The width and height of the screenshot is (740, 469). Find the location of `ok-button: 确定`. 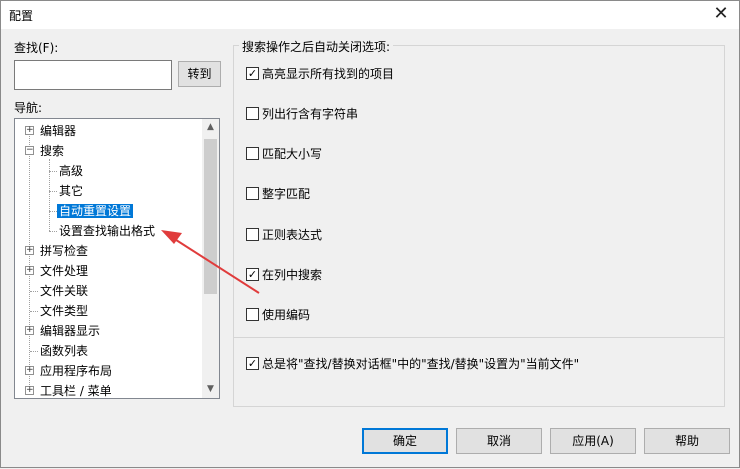

ok-button: 确定 is located at coordinates (405, 441).